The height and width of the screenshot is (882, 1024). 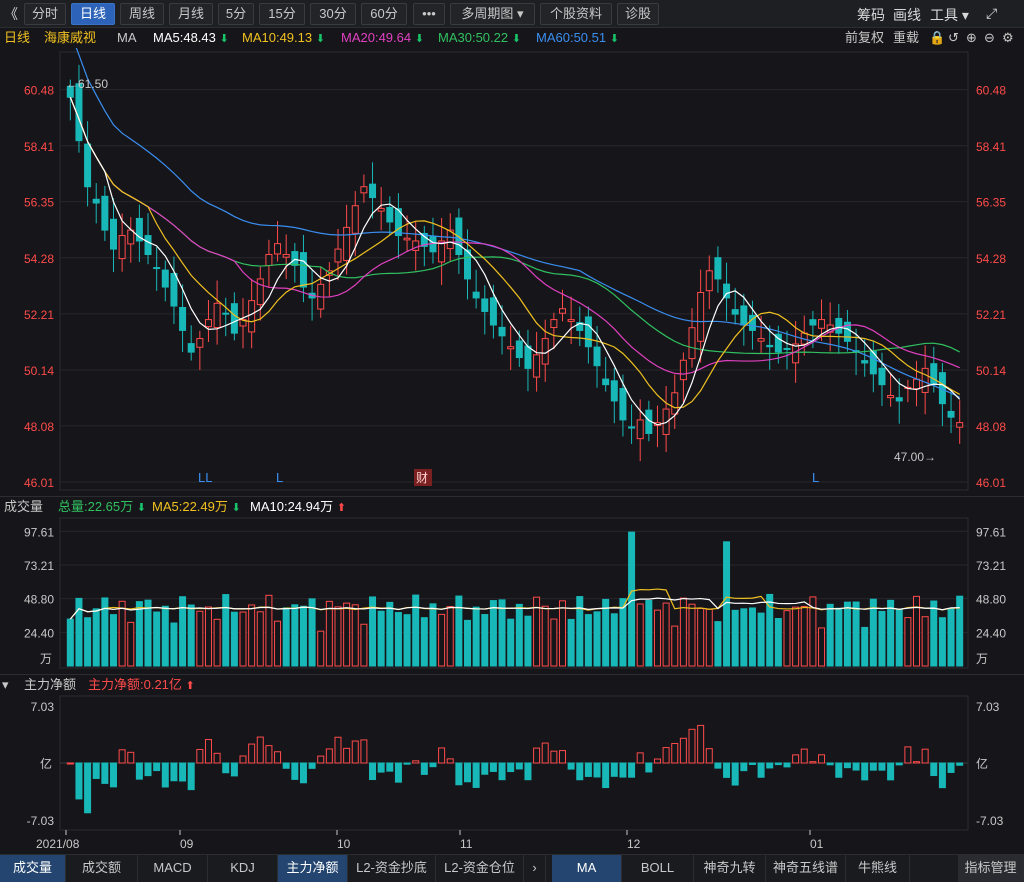 What do you see at coordinates (658, 868) in the screenshot?
I see `tab-boll: BOLL` at bounding box center [658, 868].